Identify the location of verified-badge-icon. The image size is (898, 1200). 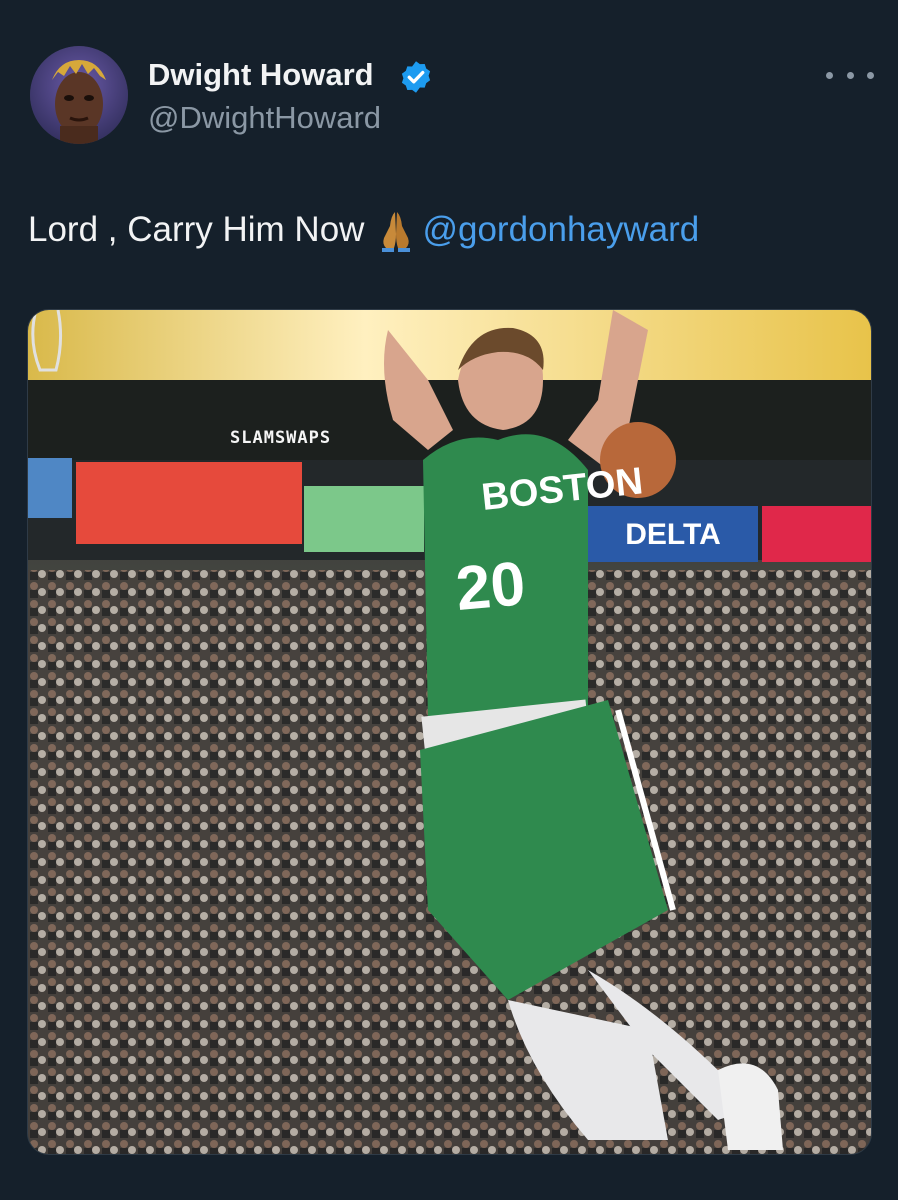
(416, 77).